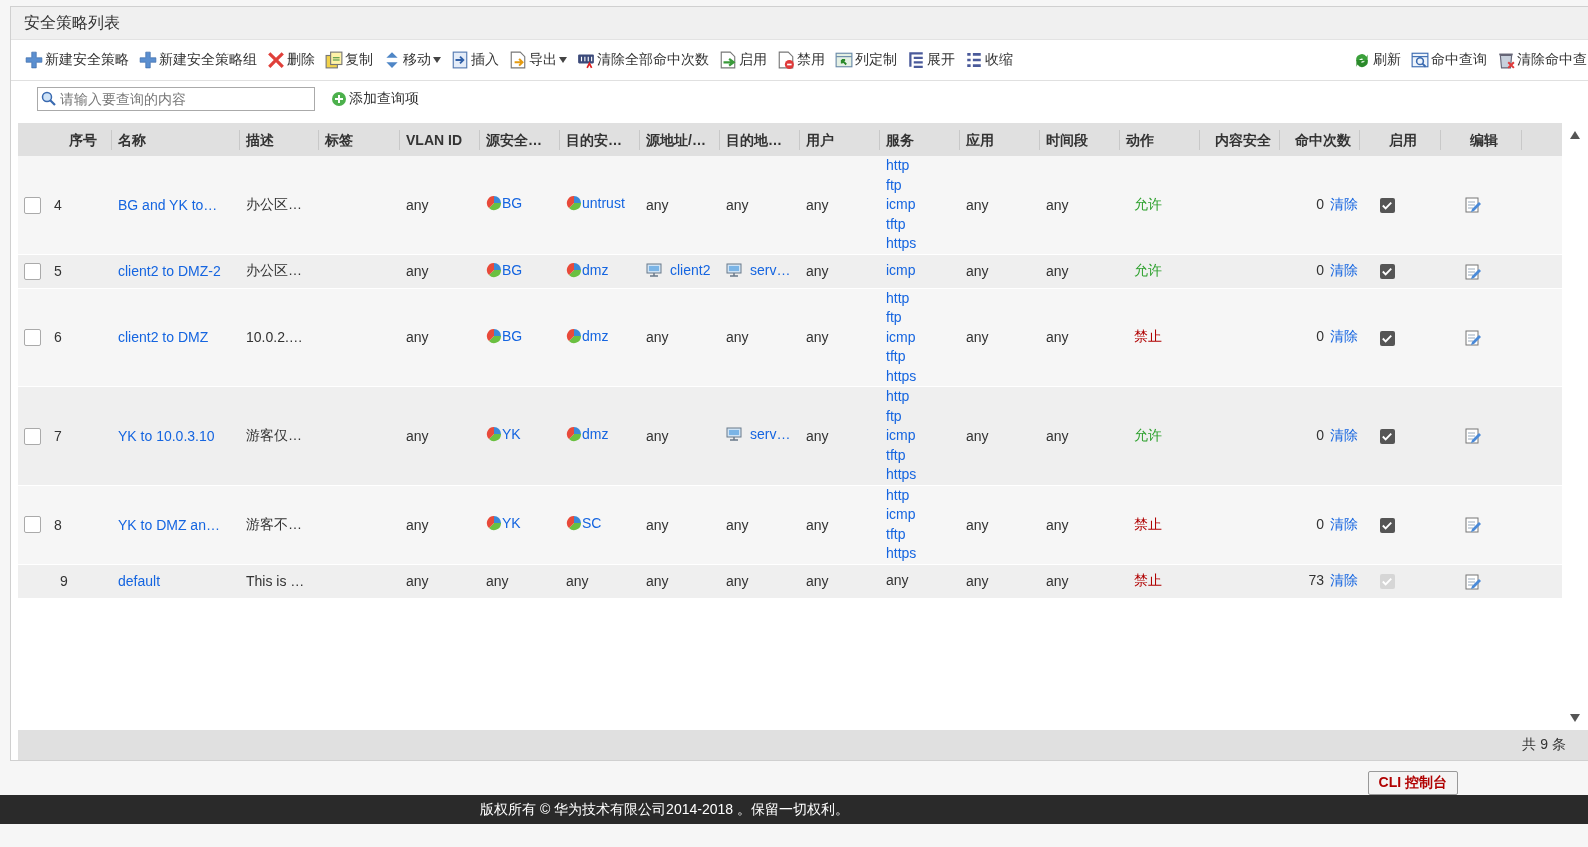 This screenshot has width=1588, height=847. I want to click on toolbar-button: 禁用, so click(801, 60).